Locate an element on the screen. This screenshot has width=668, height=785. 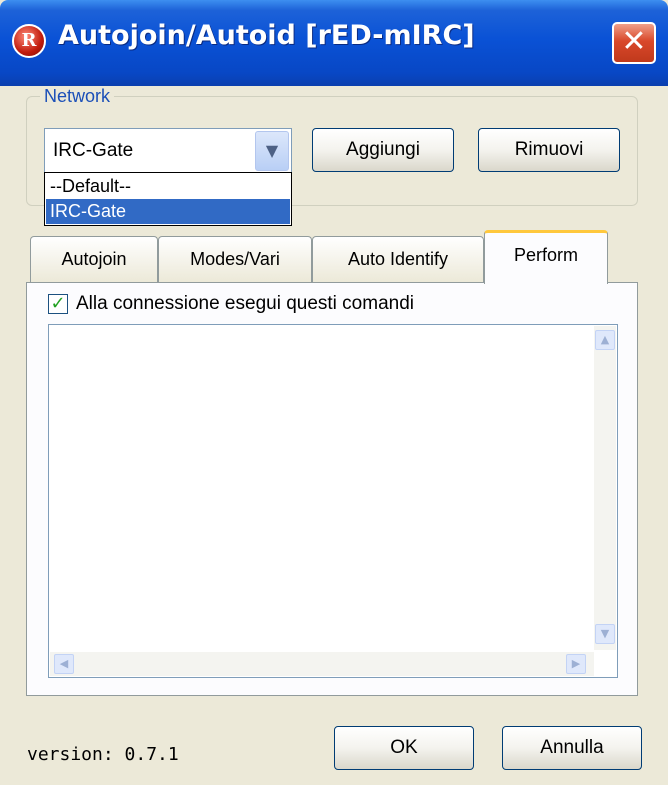
window-title: Autojoin/Autoid [rED-mIRC] is located at coordinates (266, 35).